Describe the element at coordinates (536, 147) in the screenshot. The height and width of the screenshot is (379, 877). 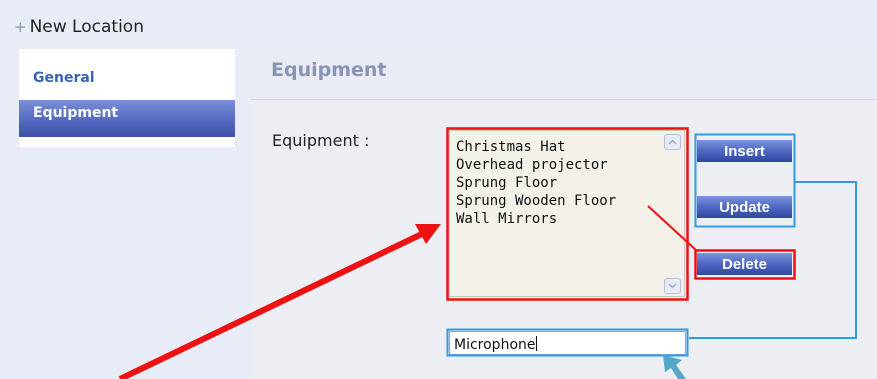
I see `list-item: Christmas Hat` at that location.